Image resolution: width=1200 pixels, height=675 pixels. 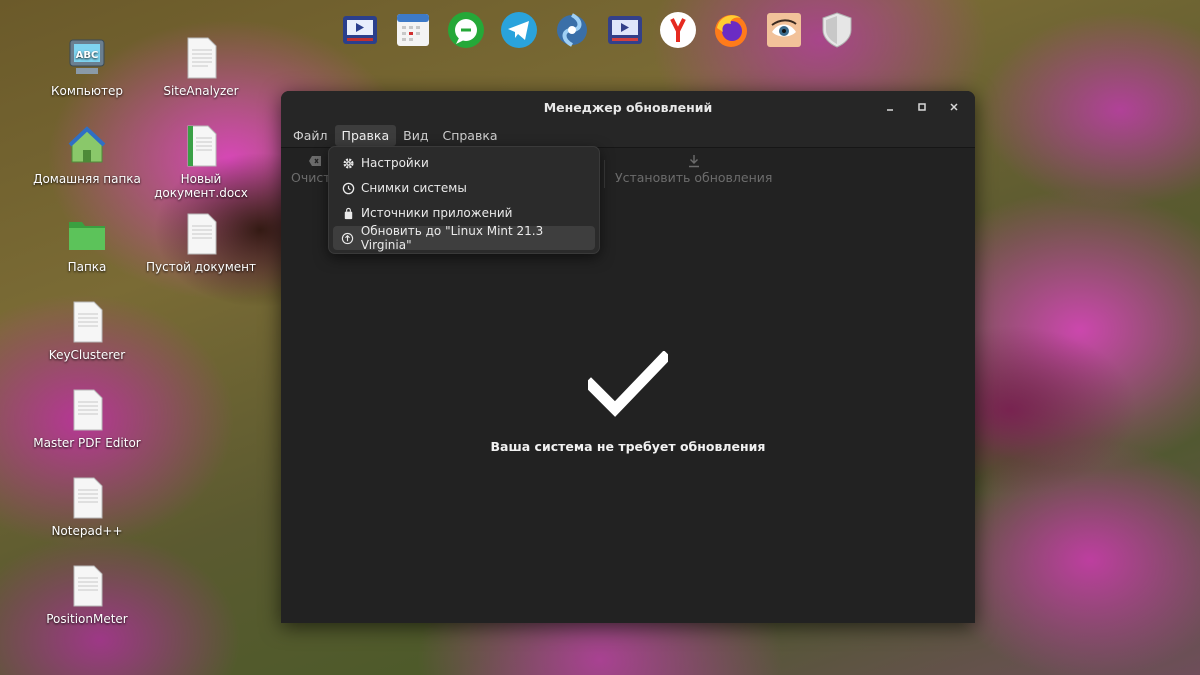 I want to click on clock-icon, so click(x=348, y=188).